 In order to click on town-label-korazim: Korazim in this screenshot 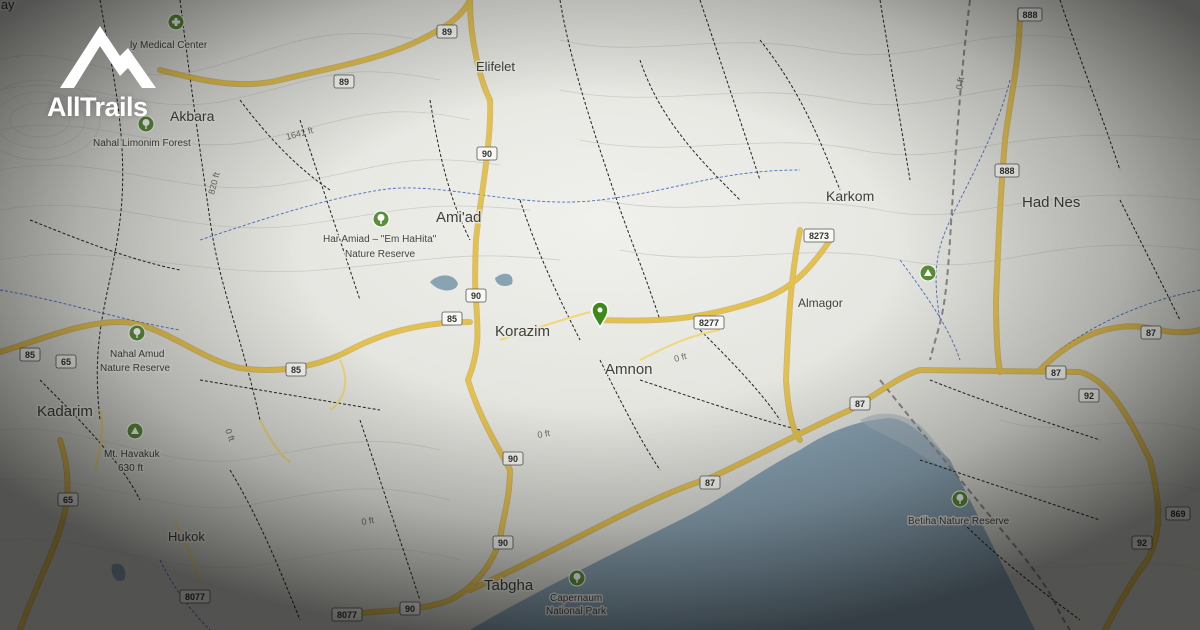, I will do `click(522, 331)`.